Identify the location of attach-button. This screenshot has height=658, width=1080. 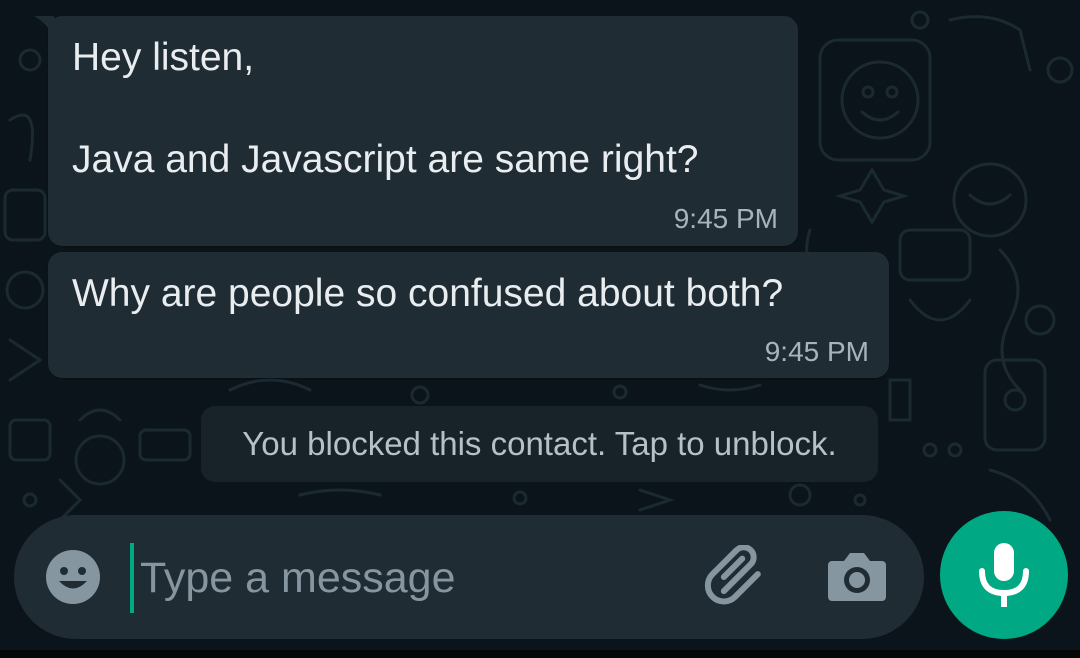
(738, 576).